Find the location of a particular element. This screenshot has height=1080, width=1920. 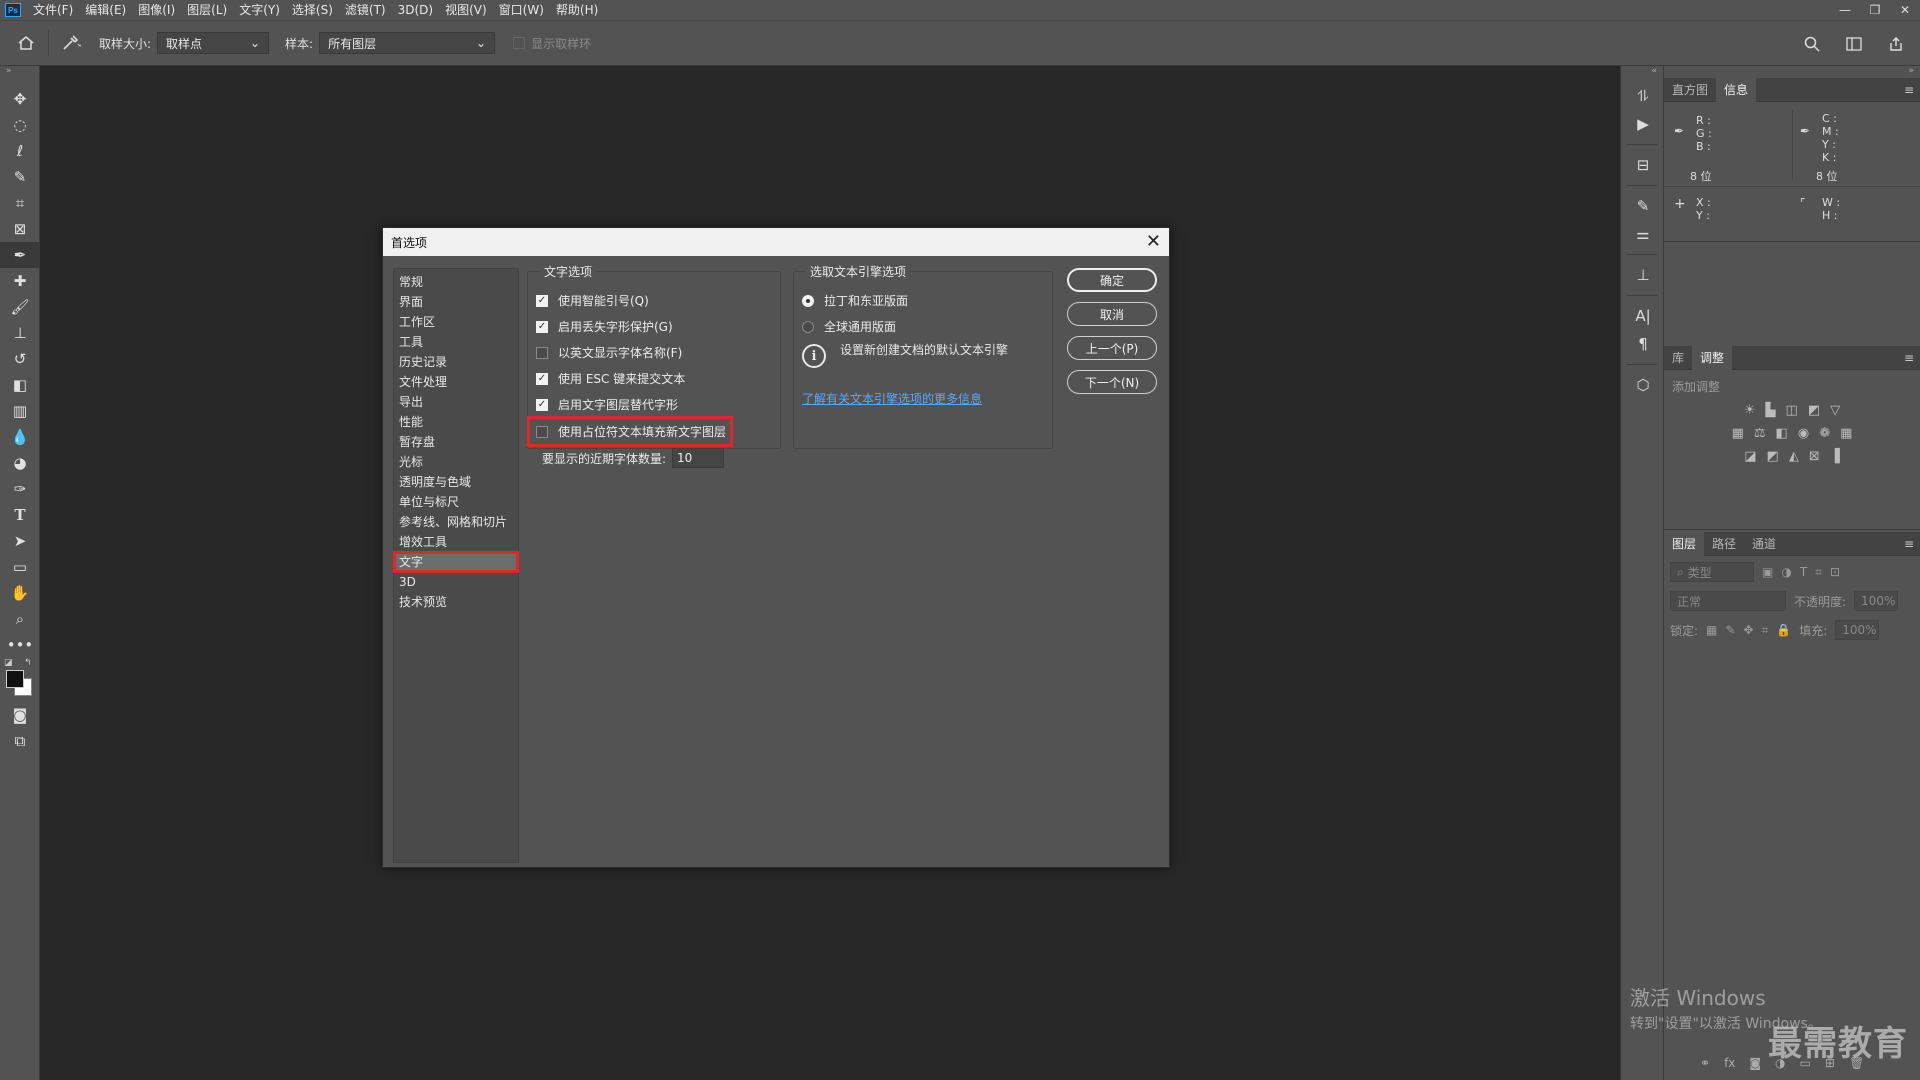

new-adjustment-icon: ◑ is located at coordinates (1780, 1063).